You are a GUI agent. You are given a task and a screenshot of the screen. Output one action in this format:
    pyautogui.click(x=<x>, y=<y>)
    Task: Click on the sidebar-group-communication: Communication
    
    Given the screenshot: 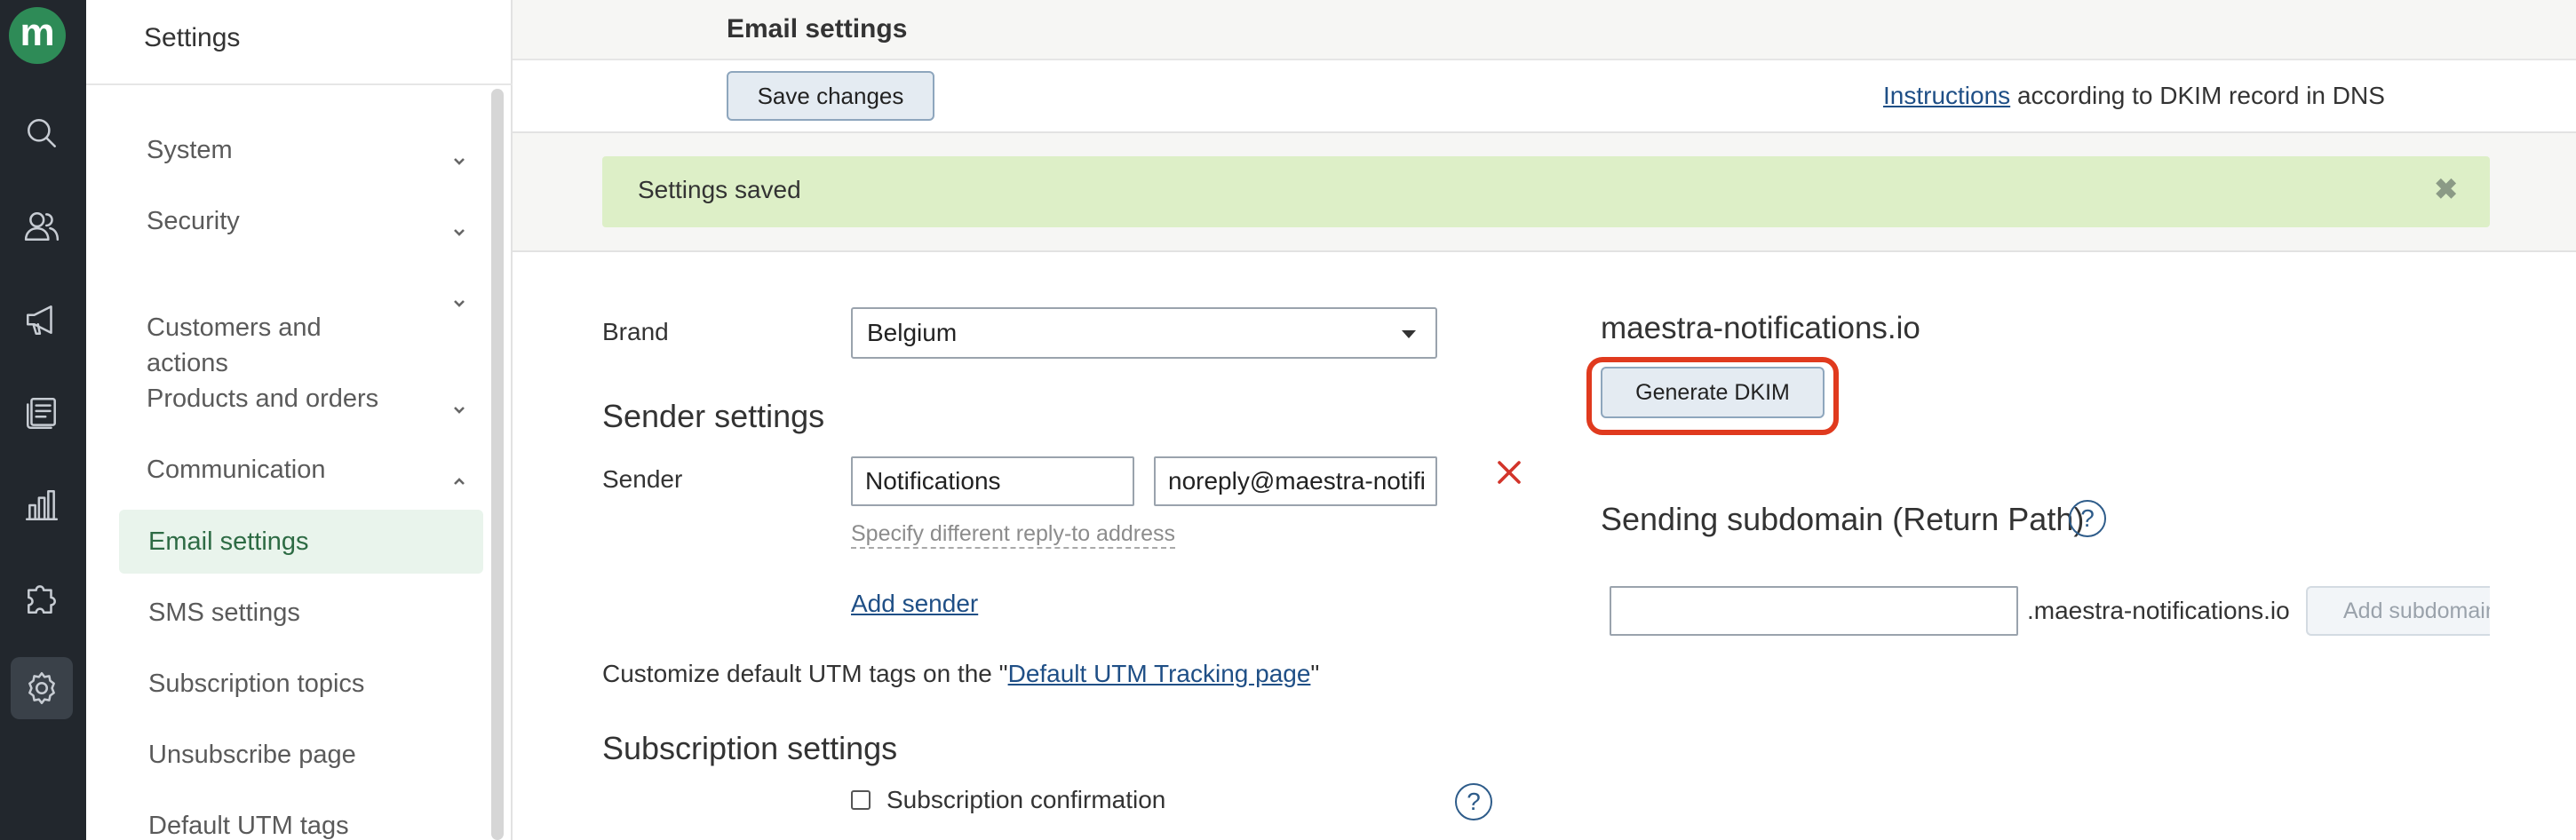 What is the action you would take?
    pyautogui.click(x=306, y=469)
    